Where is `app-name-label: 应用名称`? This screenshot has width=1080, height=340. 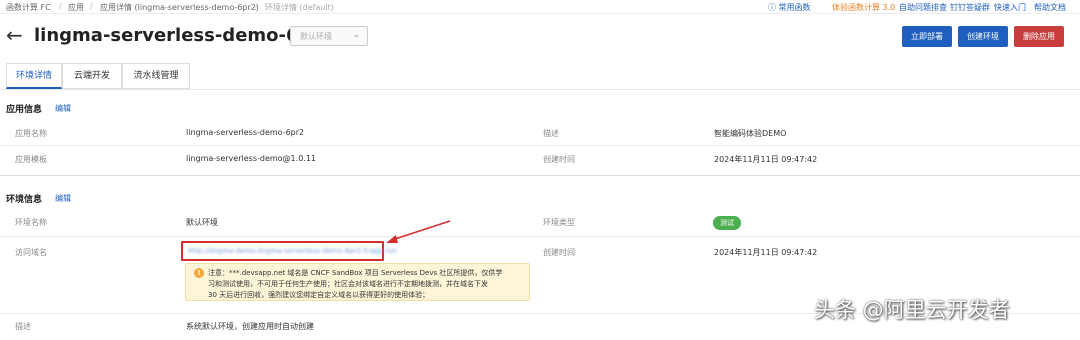
app-name-label: 应用名称 is located at coordinates (31, 133).